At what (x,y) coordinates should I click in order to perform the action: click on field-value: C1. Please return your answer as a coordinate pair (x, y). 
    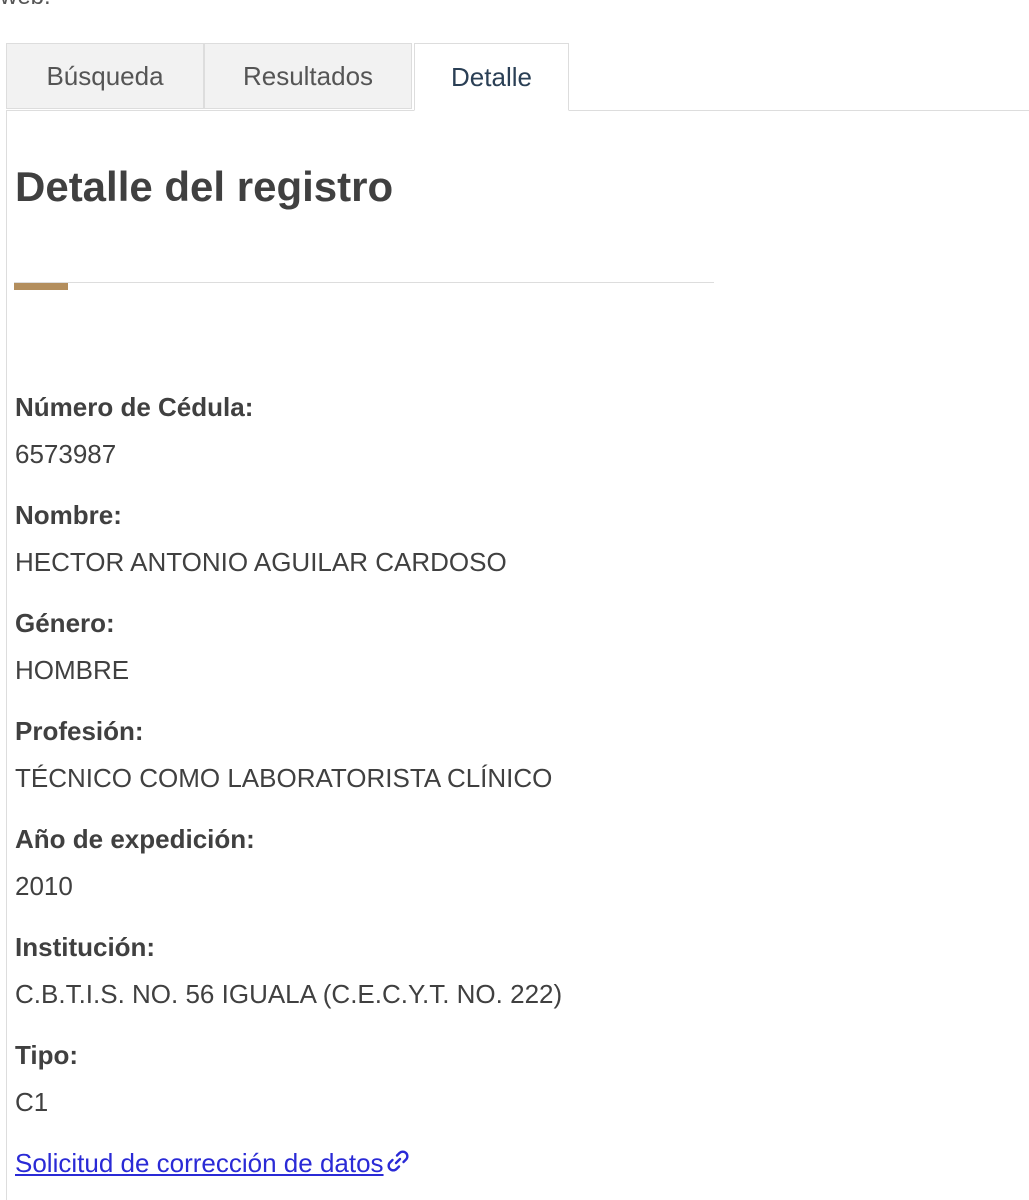
    Looking at the image, I should click on (32, 1102).